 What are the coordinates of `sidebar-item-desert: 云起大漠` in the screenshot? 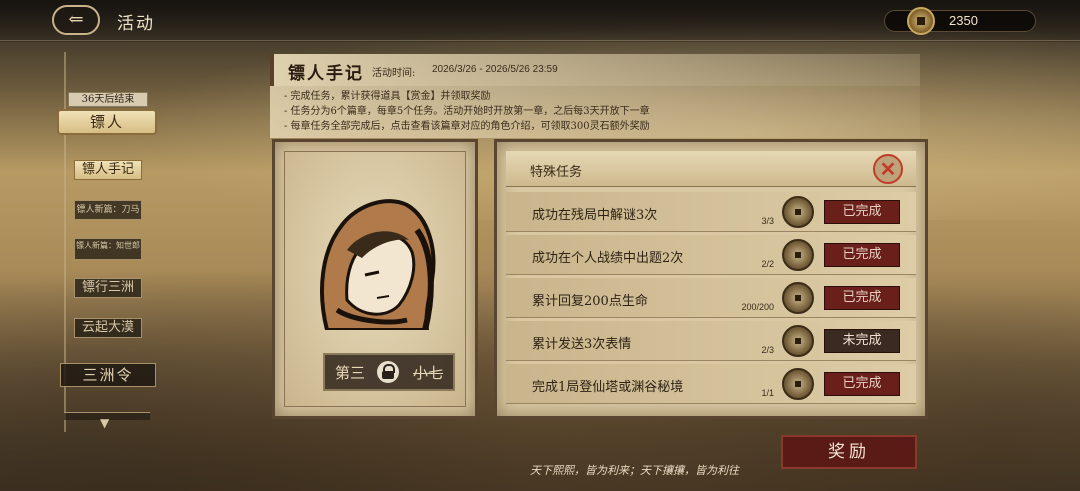 It's located at (108, 328).